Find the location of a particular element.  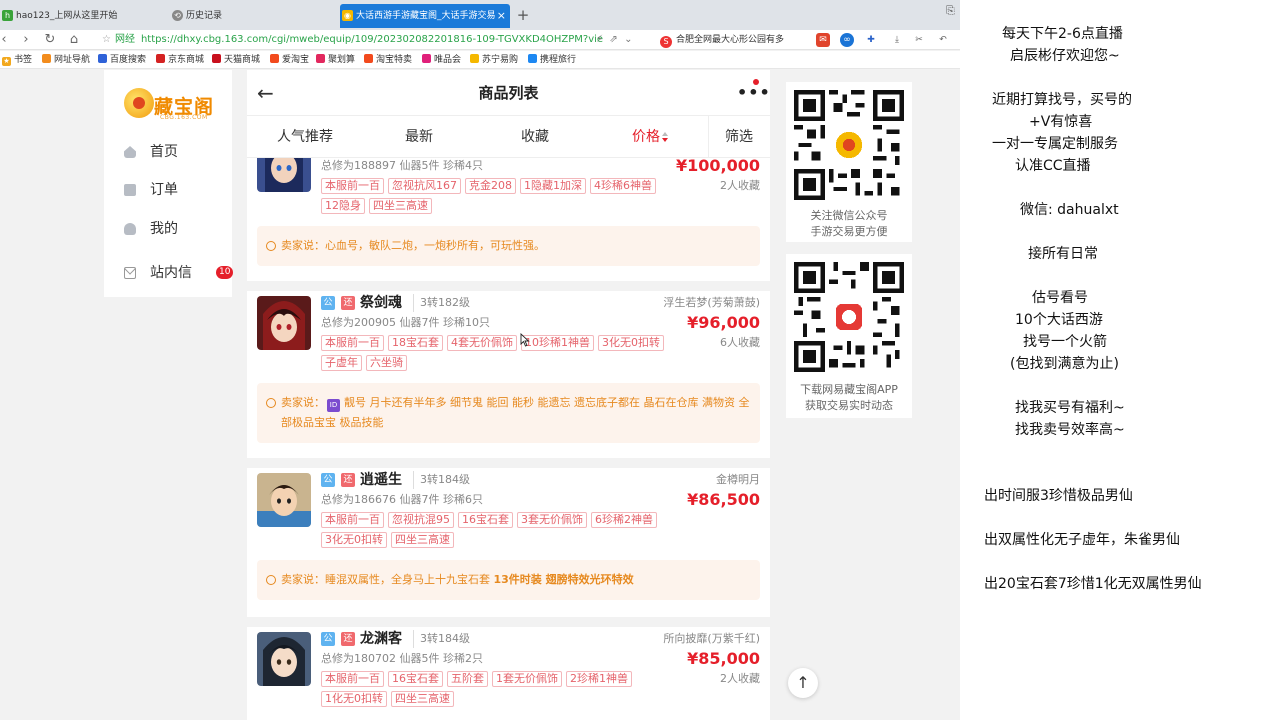

more-dots-icon: ••• is located at coordinates (753, 90).